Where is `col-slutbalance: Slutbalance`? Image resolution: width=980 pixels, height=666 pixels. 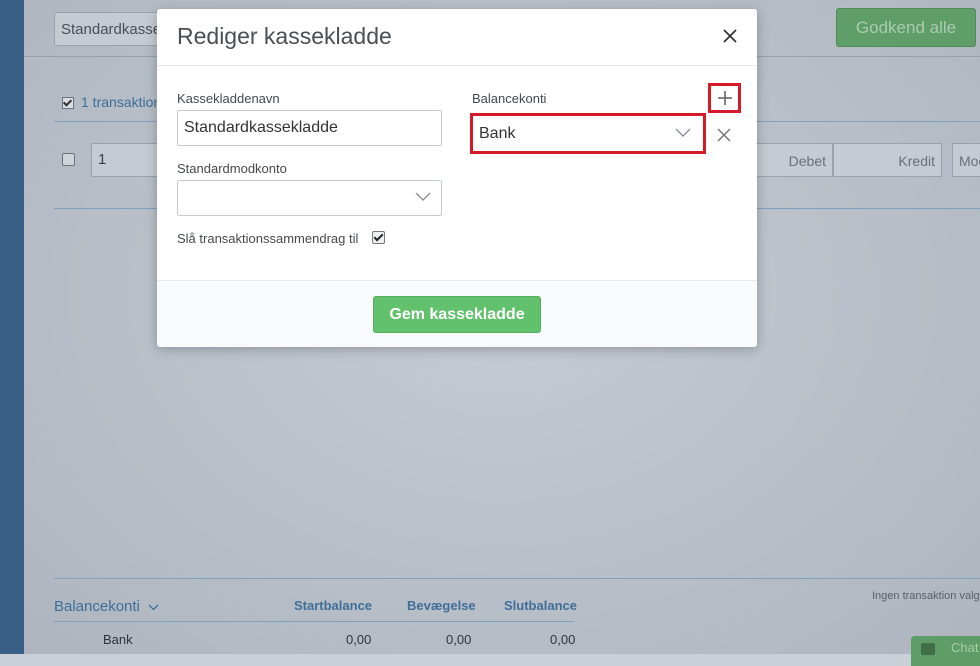 col-slutbalance: Slutbalance is located at coordinates (540, 605).